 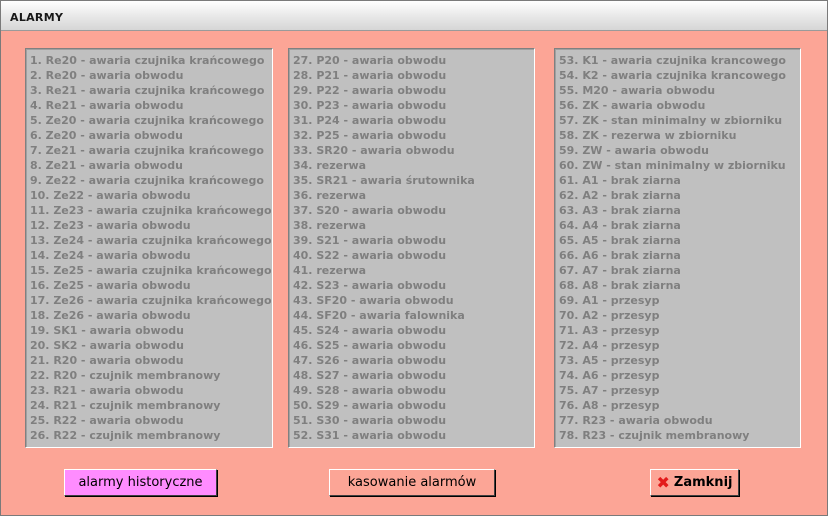 I want to click on alarm-item: 39. S21 - awaria obwodu, so click(x=370, y=240).